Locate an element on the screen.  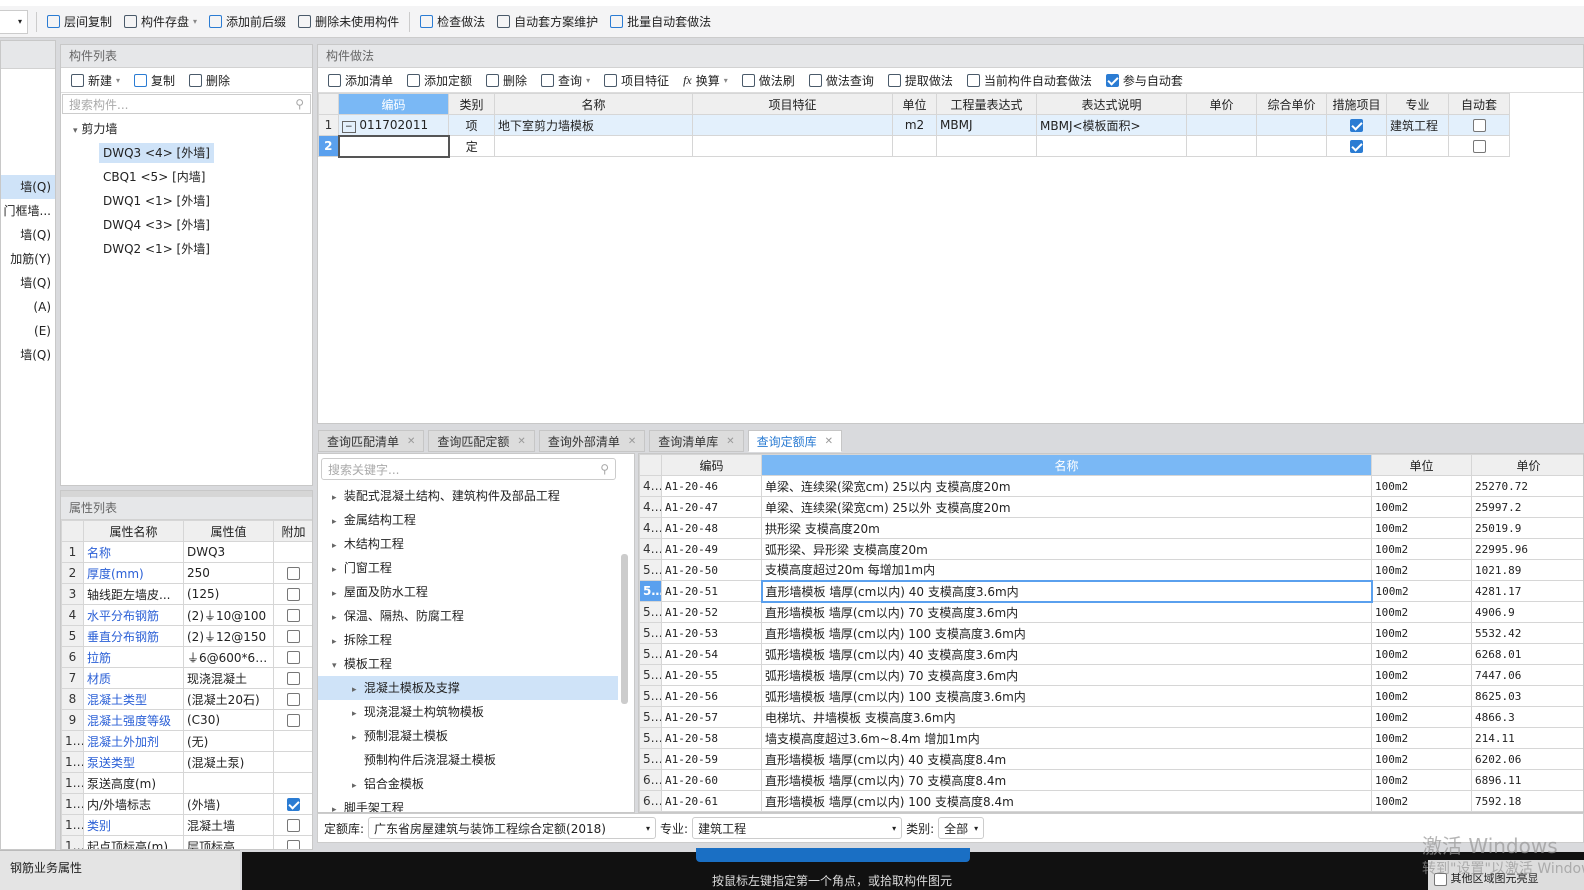
drawing-area: 按鼠标左键指定第一个角点，或拾取构件图元 其他区域图元亮显 is located at coordinates (913, 869).